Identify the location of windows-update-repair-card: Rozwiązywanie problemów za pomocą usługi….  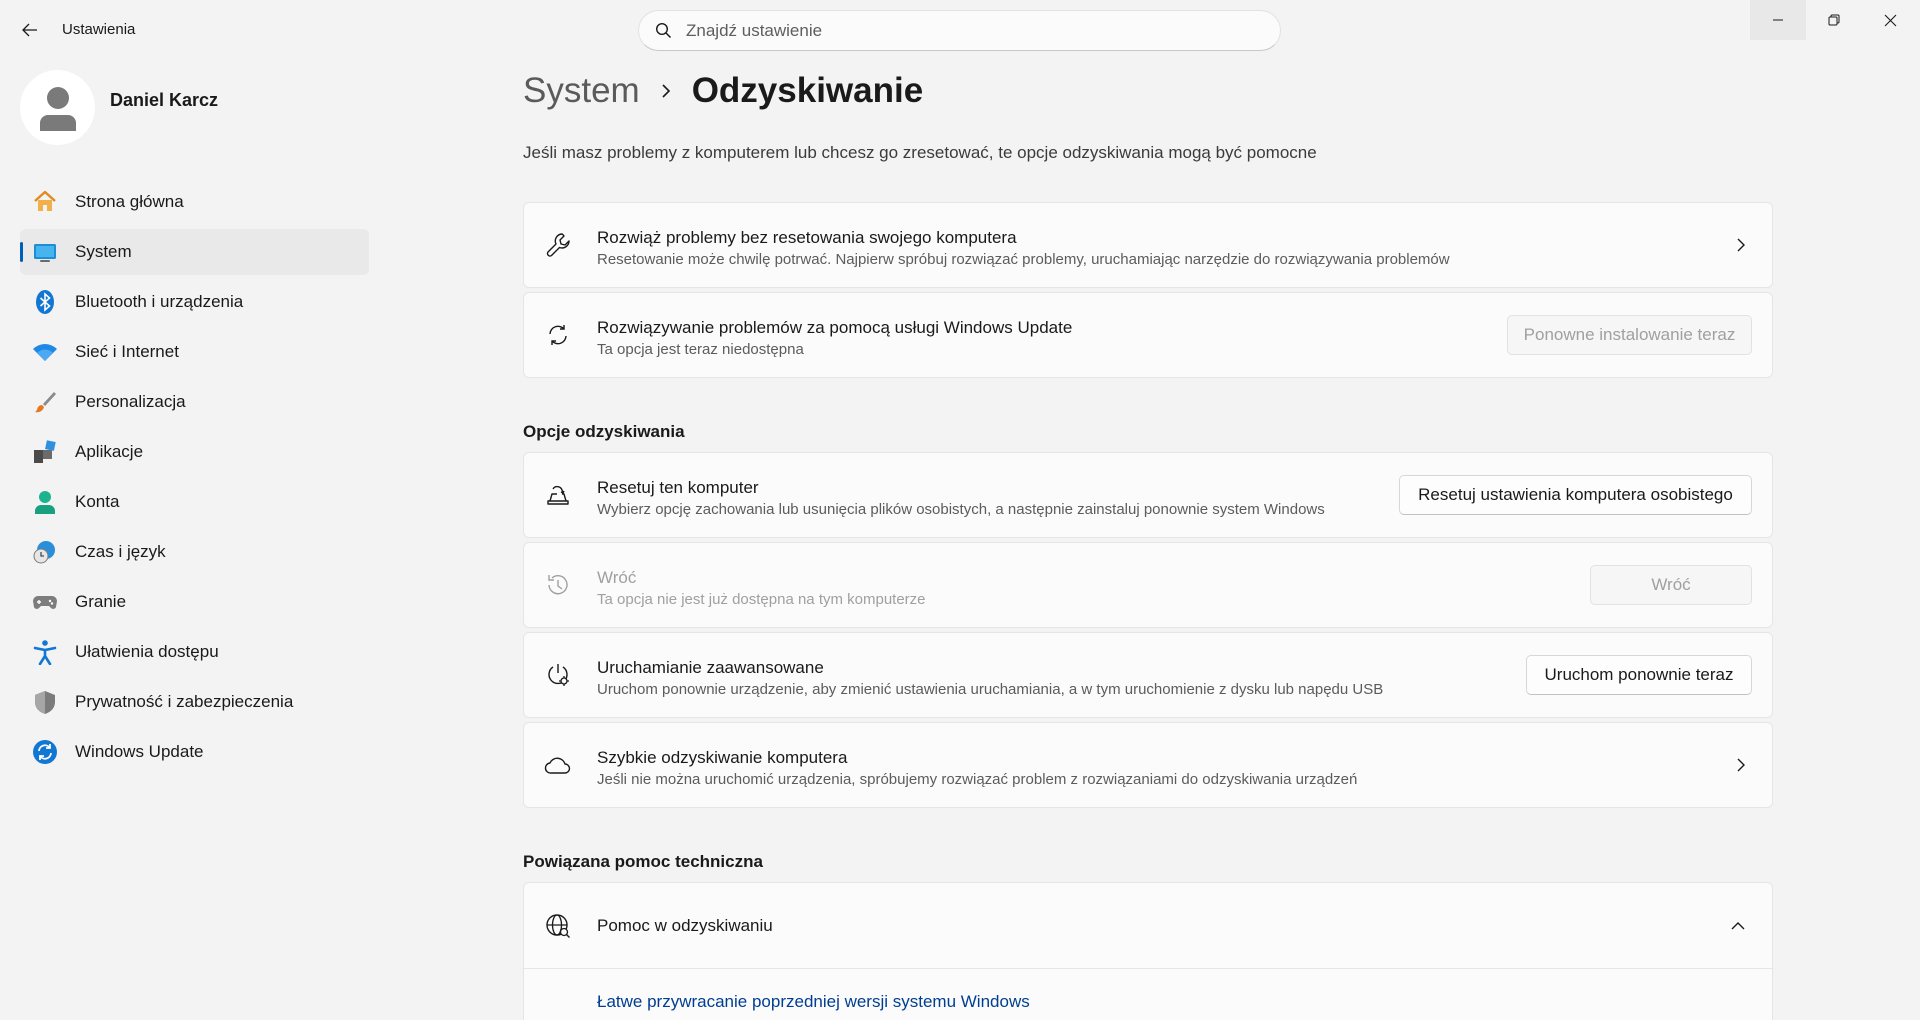
(1148, 335).